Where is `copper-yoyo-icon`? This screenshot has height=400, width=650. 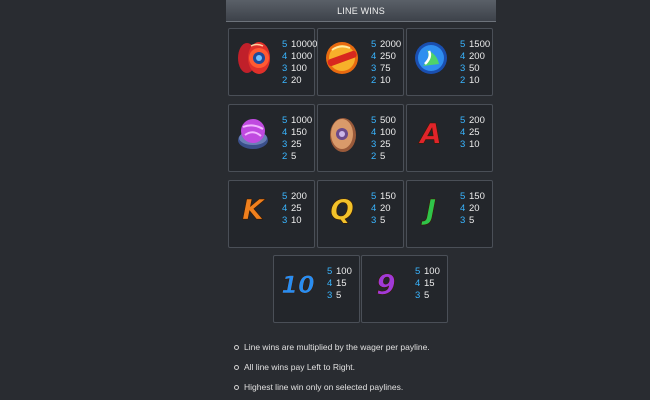 copper-yoyo-icon is located at coordinates (342, 134).